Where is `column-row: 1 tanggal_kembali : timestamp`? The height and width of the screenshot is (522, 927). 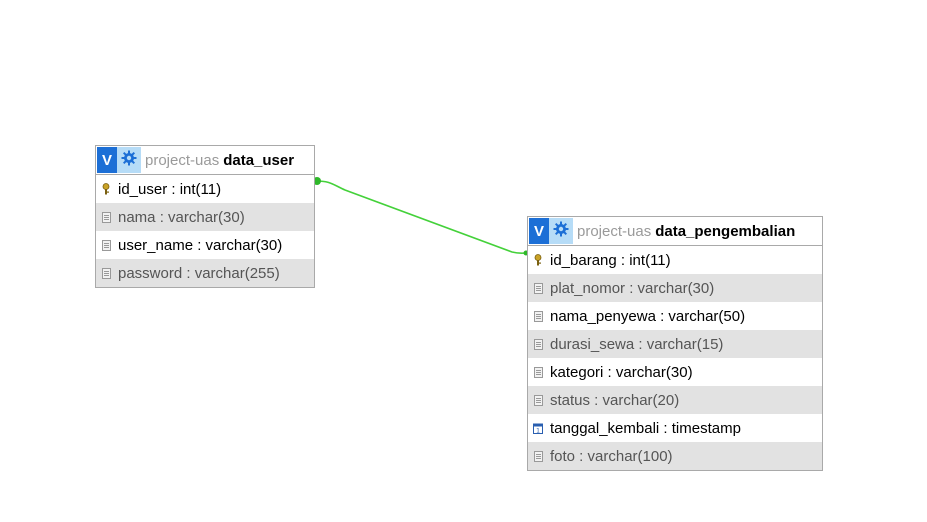 column-row: 1 tanggal_kembali : timestamp is located at coordinates (675, 428).